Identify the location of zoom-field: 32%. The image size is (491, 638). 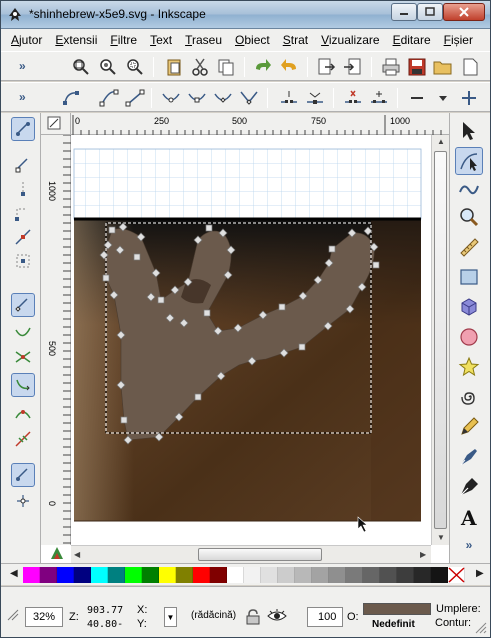
(44, 617).